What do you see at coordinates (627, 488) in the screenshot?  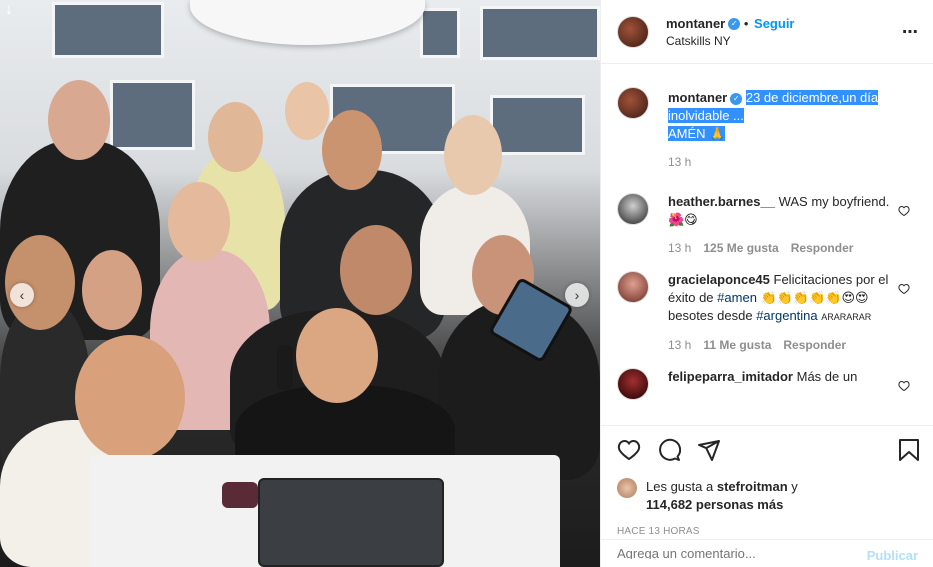 I see `liker-avatar` at bounding box center [627, 488].